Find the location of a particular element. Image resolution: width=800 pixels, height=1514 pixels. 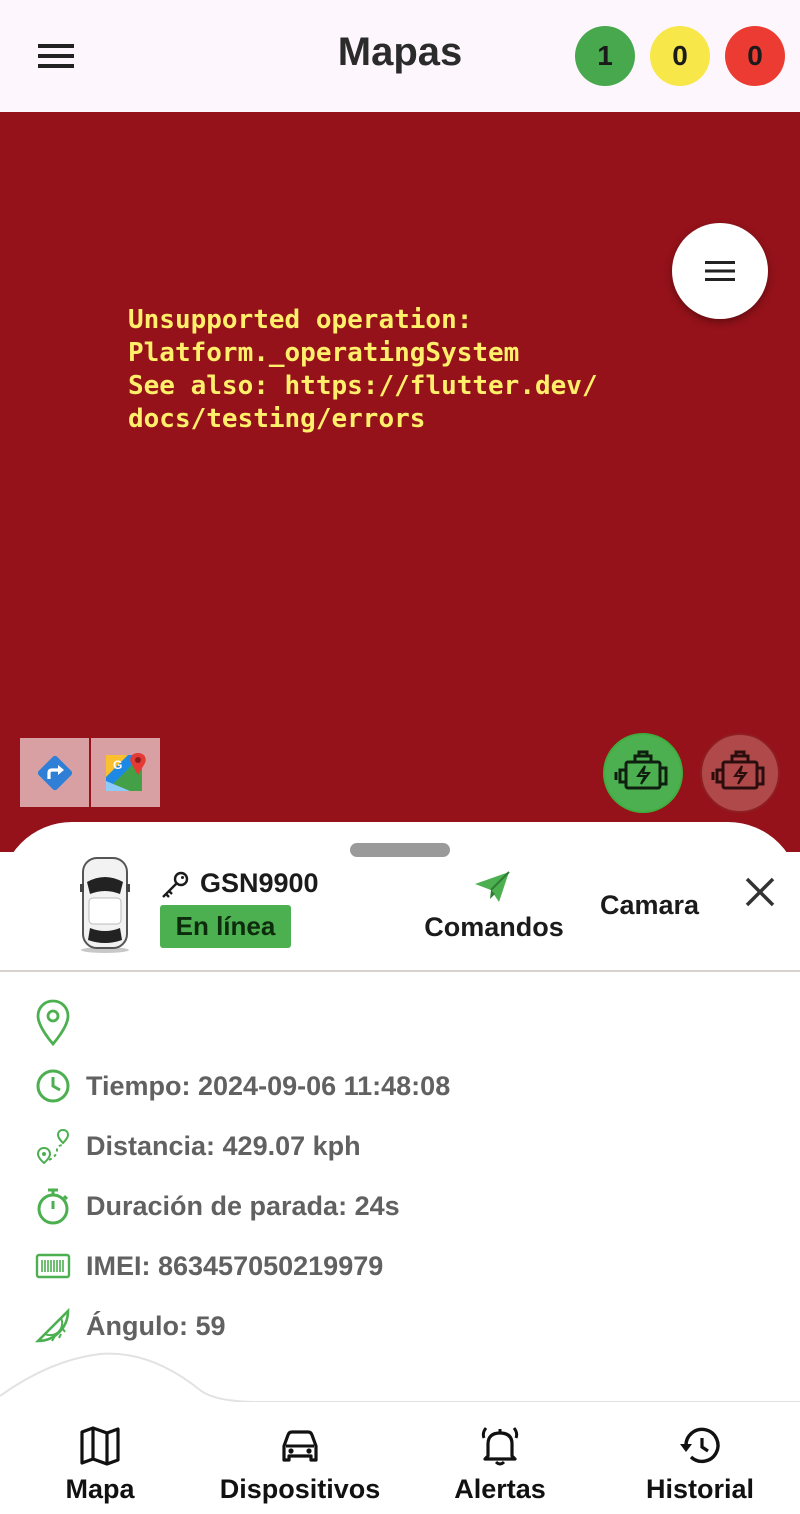

engine-off-button is located at coordinates (740, 773).